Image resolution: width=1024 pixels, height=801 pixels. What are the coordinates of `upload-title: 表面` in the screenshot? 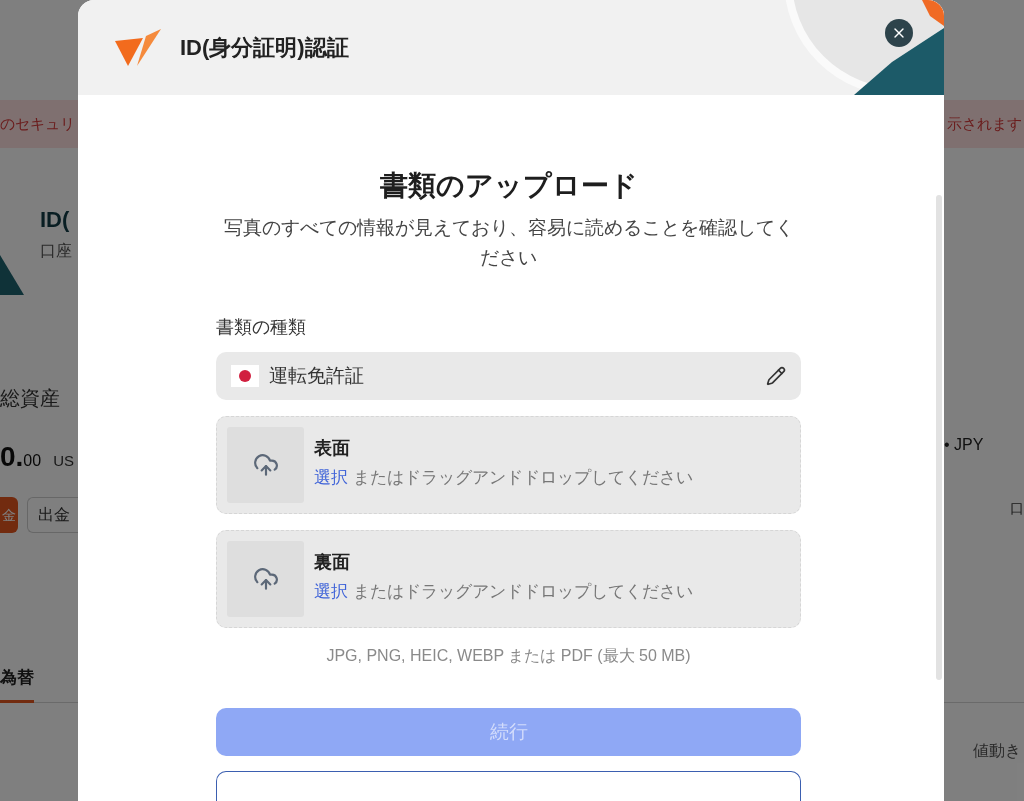 It's located at (332, 448).